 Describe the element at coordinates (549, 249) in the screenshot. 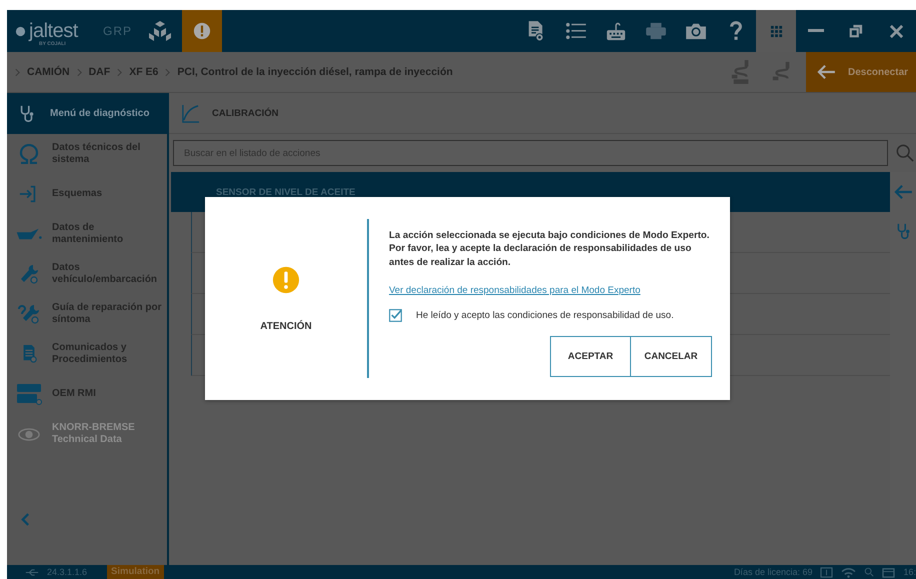

I see `dialog-message: La acción seleccionada se ejecuta bajo condiciones de Modo Experto. Por favor, lea y acepte la declaración de responsabilidades de uso antes de realizar la acción.` at that location.